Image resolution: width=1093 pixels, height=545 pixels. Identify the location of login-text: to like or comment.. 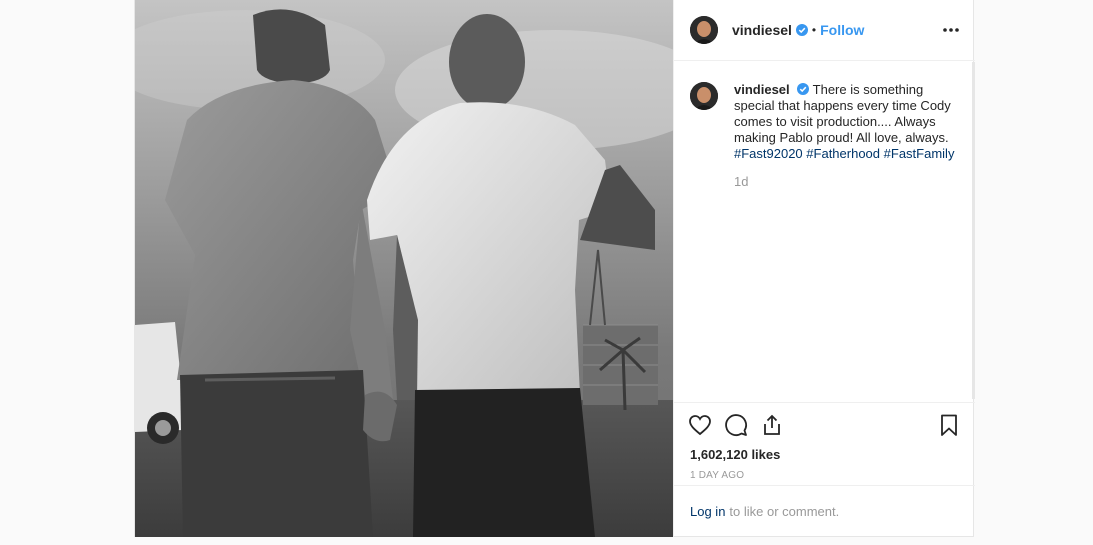
(784, 511).